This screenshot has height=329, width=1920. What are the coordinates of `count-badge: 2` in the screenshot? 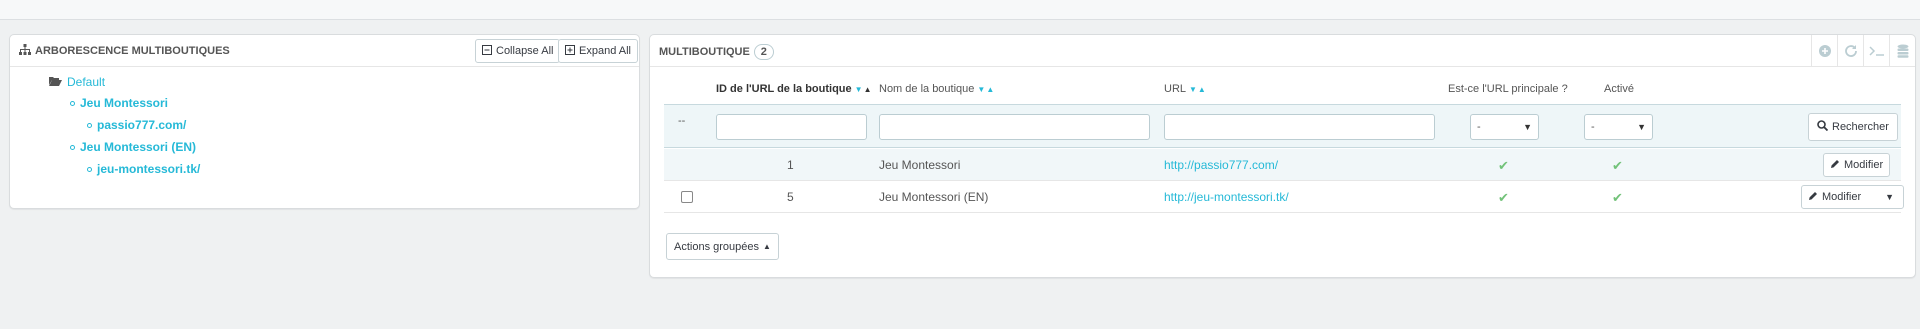 It's located at (763, 52).